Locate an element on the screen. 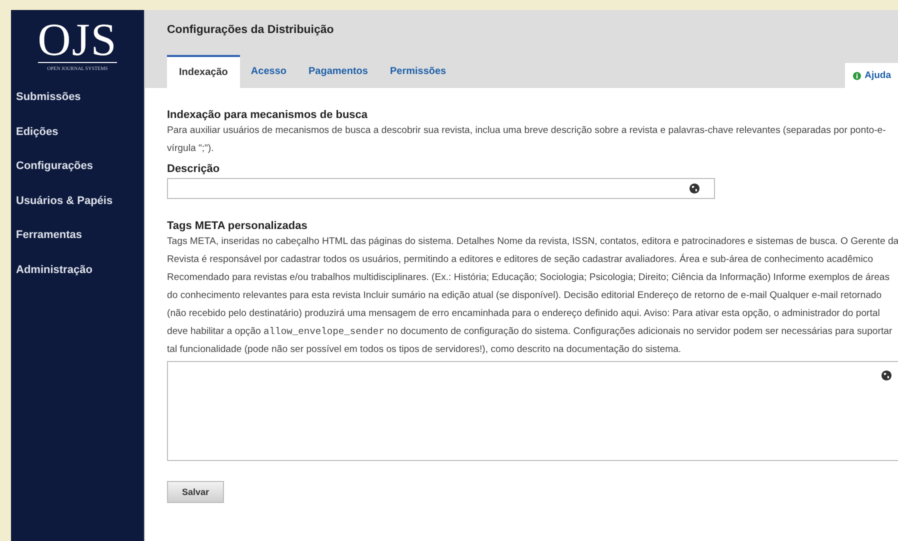  tab: Permissões is located at coordinates (418, 71).